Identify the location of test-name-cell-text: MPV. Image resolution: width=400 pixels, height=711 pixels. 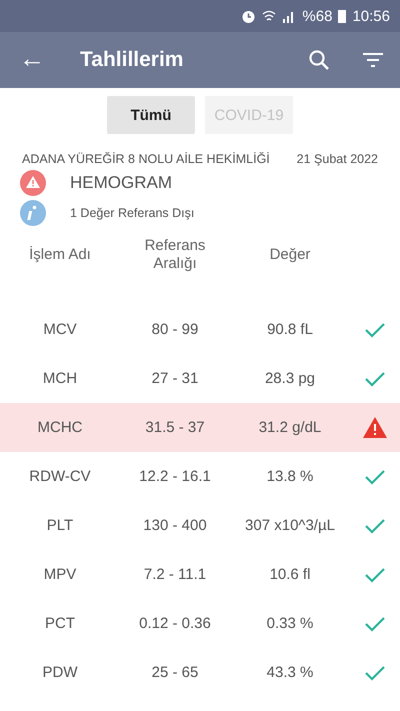
(60, 574).